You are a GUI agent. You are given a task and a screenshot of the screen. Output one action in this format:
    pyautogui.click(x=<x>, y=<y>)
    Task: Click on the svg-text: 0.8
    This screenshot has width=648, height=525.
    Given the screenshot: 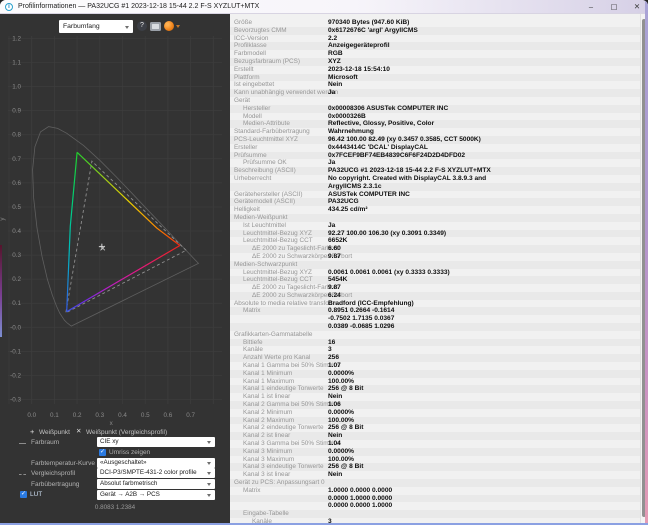 What is the action you would take?
    pyautogui.click(x=16, y=135)
    